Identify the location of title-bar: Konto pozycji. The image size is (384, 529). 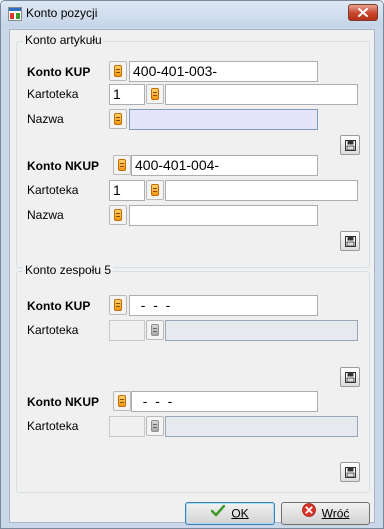
(192, 14).